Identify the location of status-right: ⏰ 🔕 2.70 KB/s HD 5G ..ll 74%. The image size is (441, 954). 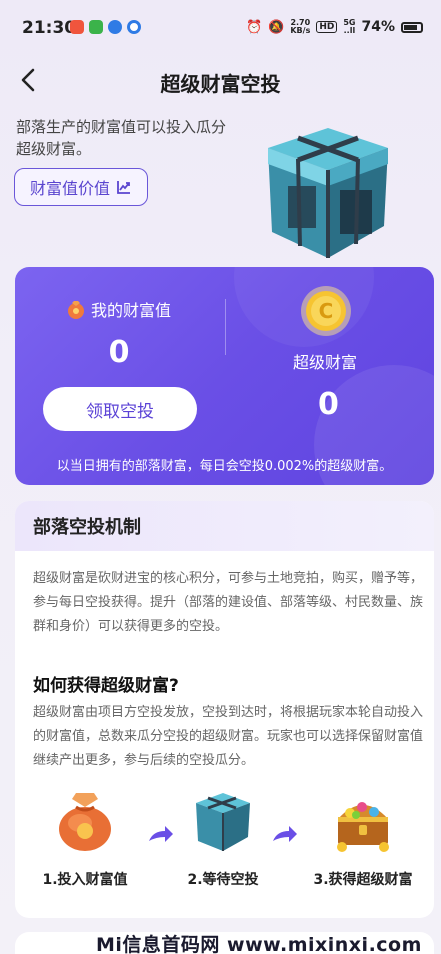
(334, 27).